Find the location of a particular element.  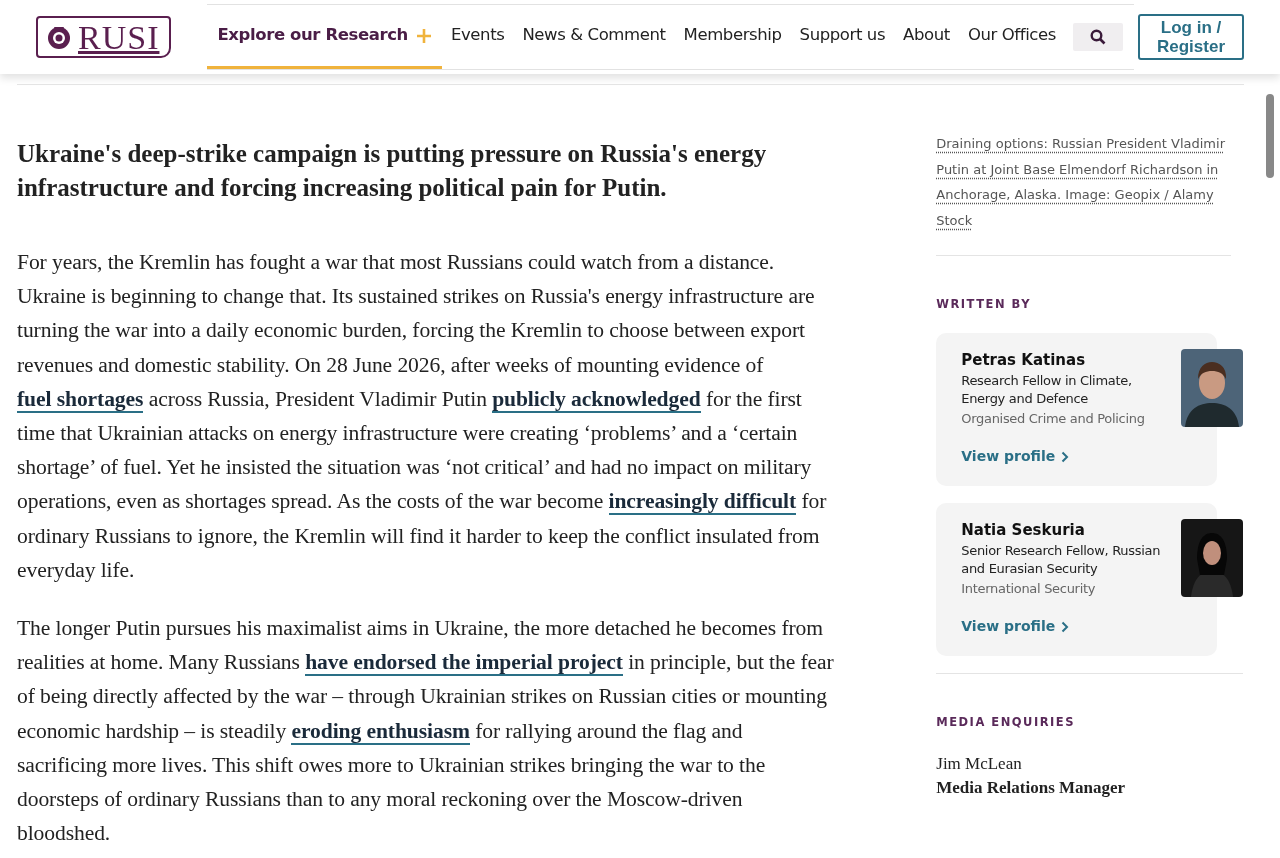

text-link: fuel shortages is located at coordinates (80, 399).